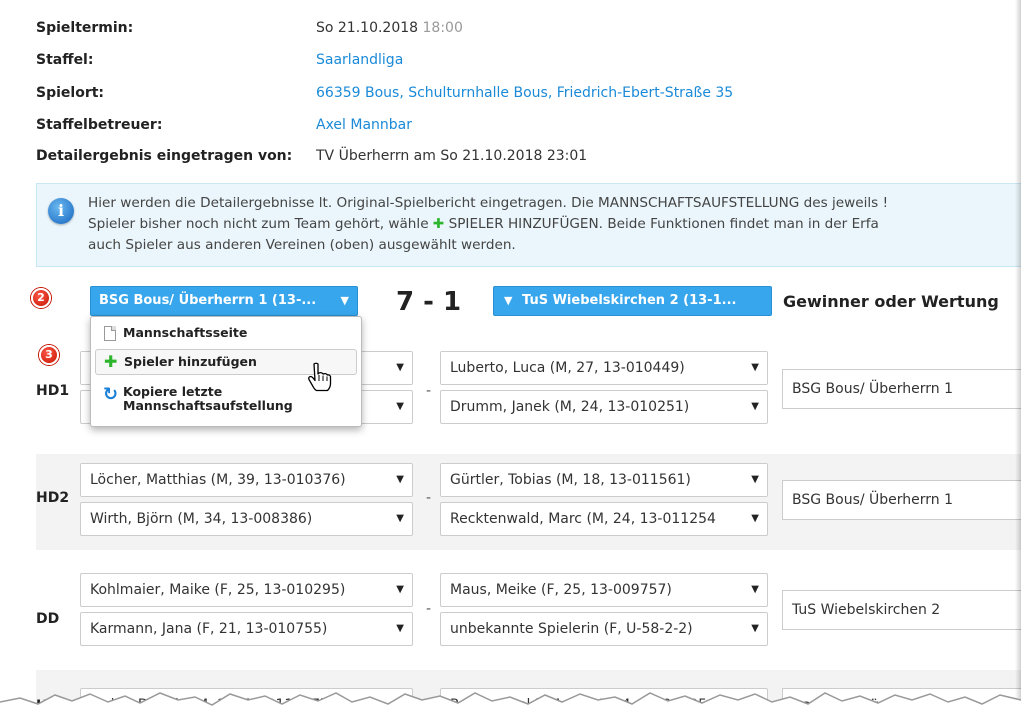 This screenshot has height=718, width=1021. What do you see at coordinates (901, 610) in the screenshot?
I see `winner-select: TuS Wiebelskirchen 2` at bounding box center [901, 610].